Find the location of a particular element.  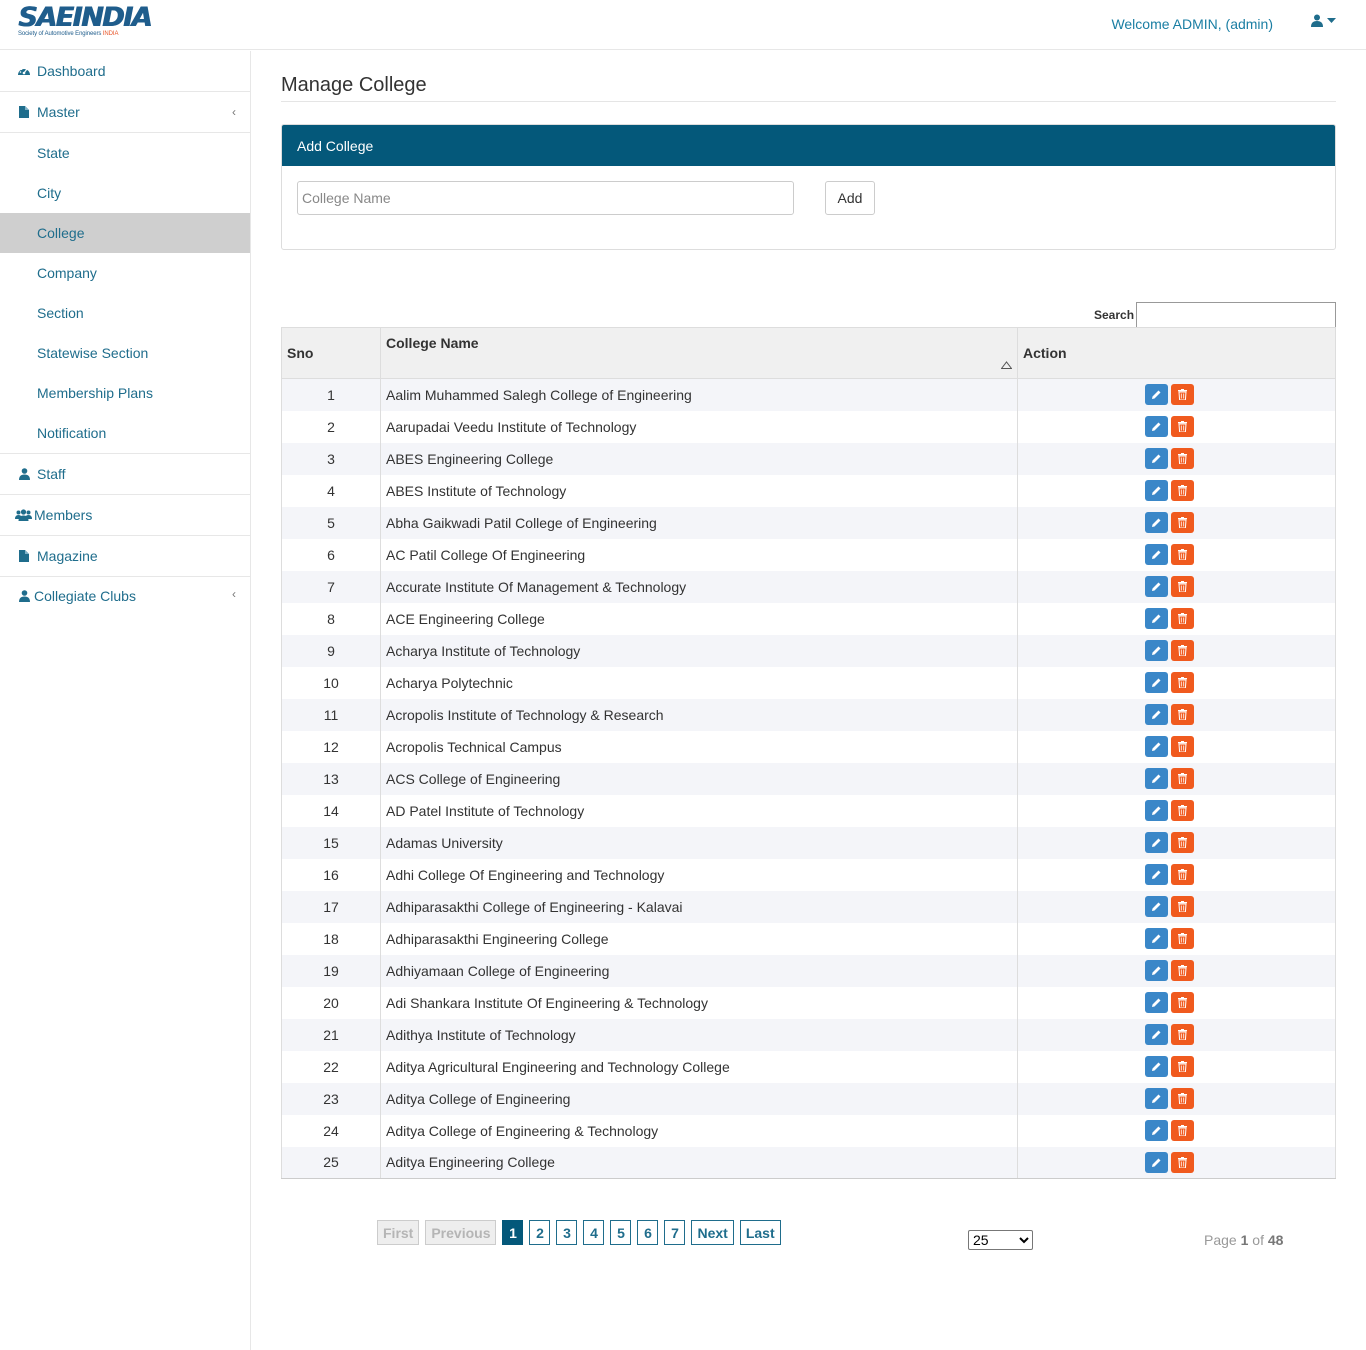

sidebar-item-staff: Staff is located at coordinates (125, 474).